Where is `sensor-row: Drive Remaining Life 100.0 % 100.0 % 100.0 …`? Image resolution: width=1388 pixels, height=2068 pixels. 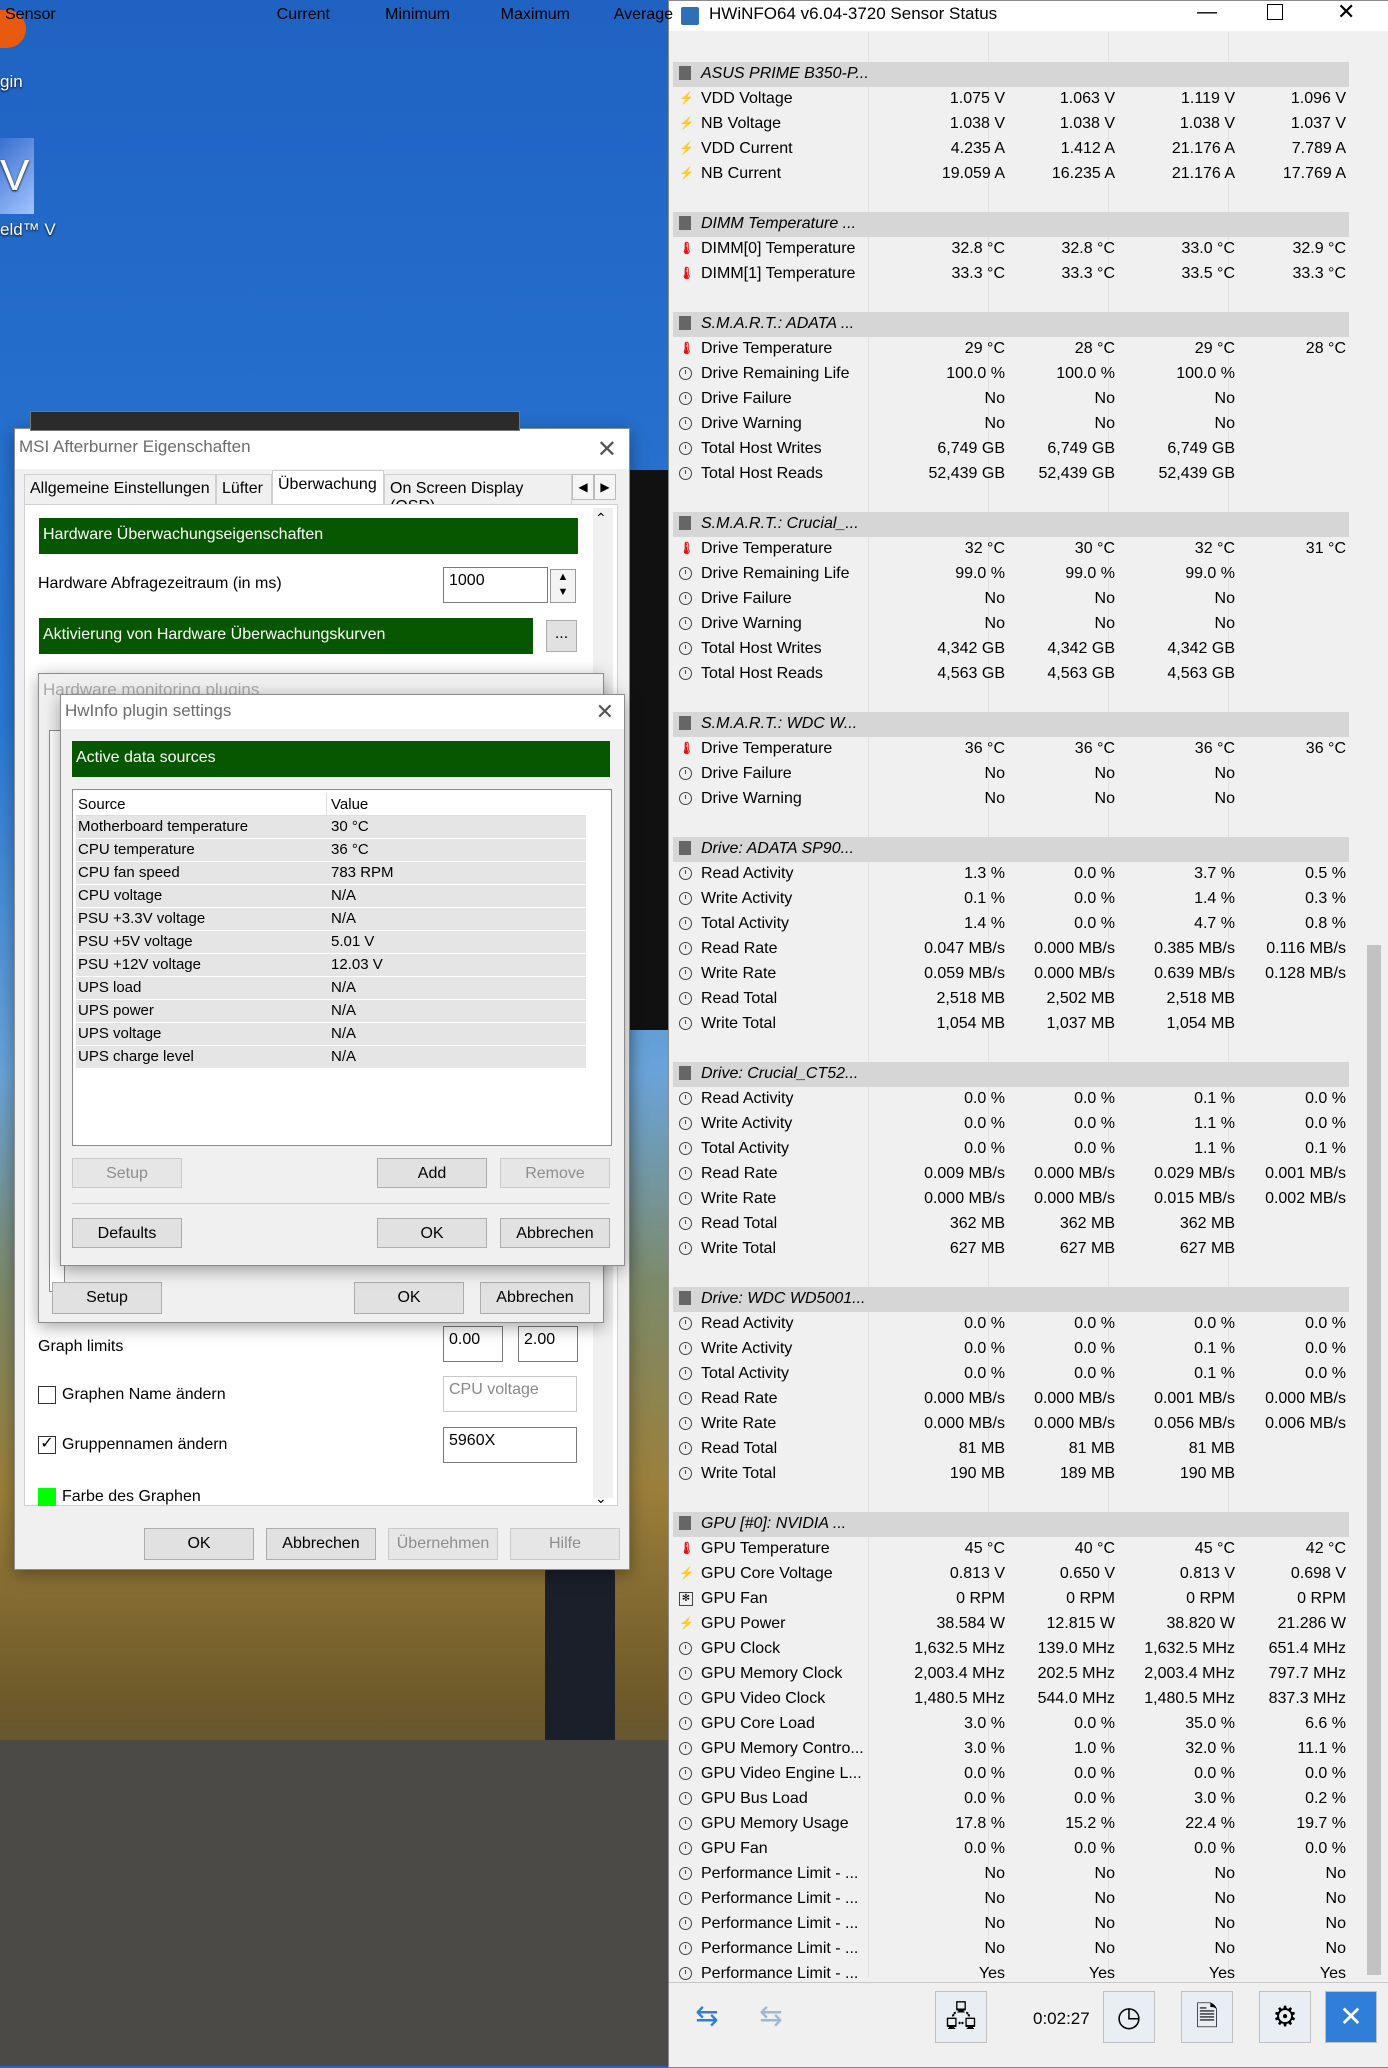
sensor-row: Drive Remaining Life 100.0 % 100.0 % 100.0 … is located at coordinates (1011, 374).